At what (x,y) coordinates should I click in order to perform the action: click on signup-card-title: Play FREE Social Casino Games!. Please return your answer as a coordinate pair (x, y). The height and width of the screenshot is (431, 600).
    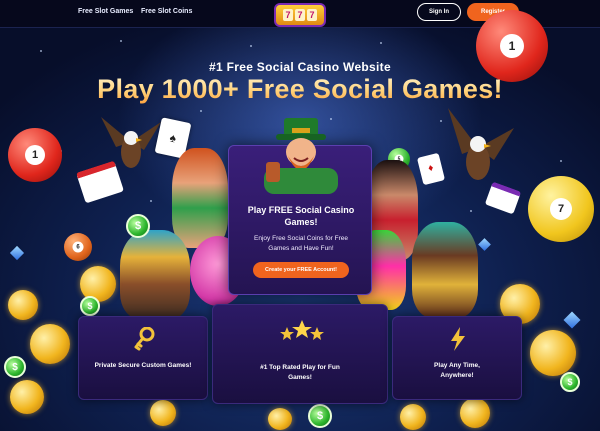
    Looking at the image, I should click on (301, 216).